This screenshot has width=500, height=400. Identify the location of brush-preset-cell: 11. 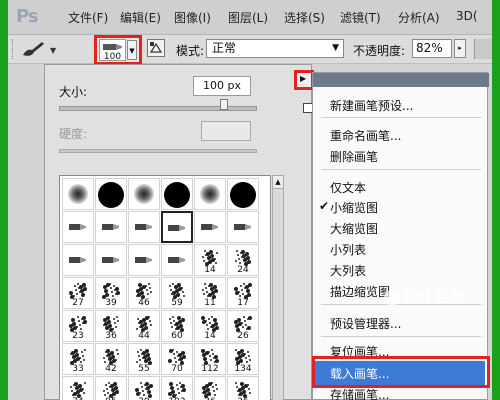
(210, 293).